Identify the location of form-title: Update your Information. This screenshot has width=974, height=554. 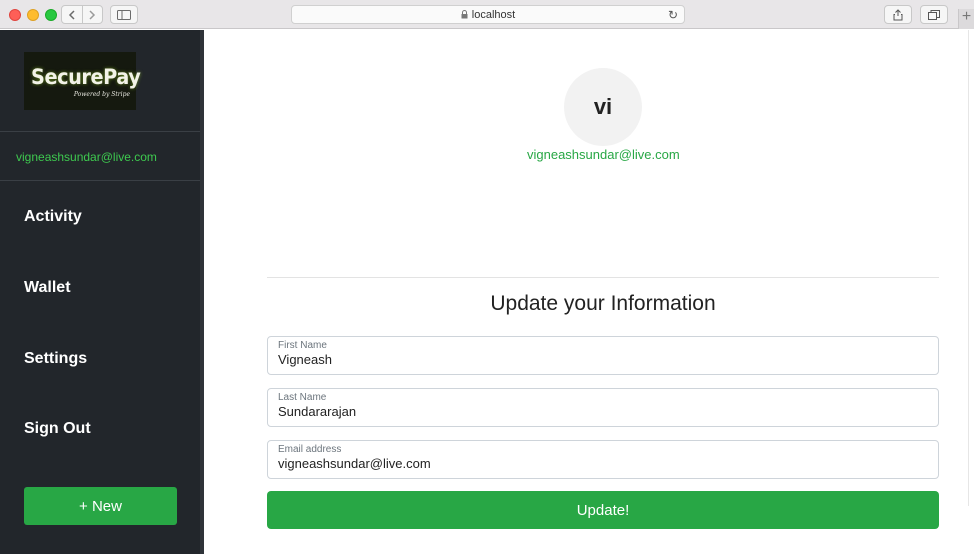
(603, 303).